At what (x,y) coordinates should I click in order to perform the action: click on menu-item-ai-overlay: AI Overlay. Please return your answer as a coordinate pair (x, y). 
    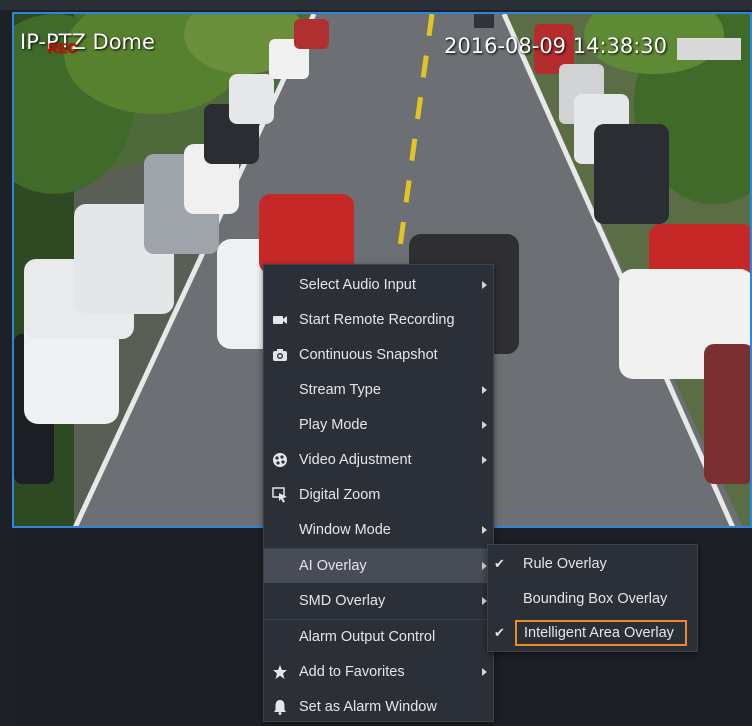
    Looking at the image, I should click on (378, 566).